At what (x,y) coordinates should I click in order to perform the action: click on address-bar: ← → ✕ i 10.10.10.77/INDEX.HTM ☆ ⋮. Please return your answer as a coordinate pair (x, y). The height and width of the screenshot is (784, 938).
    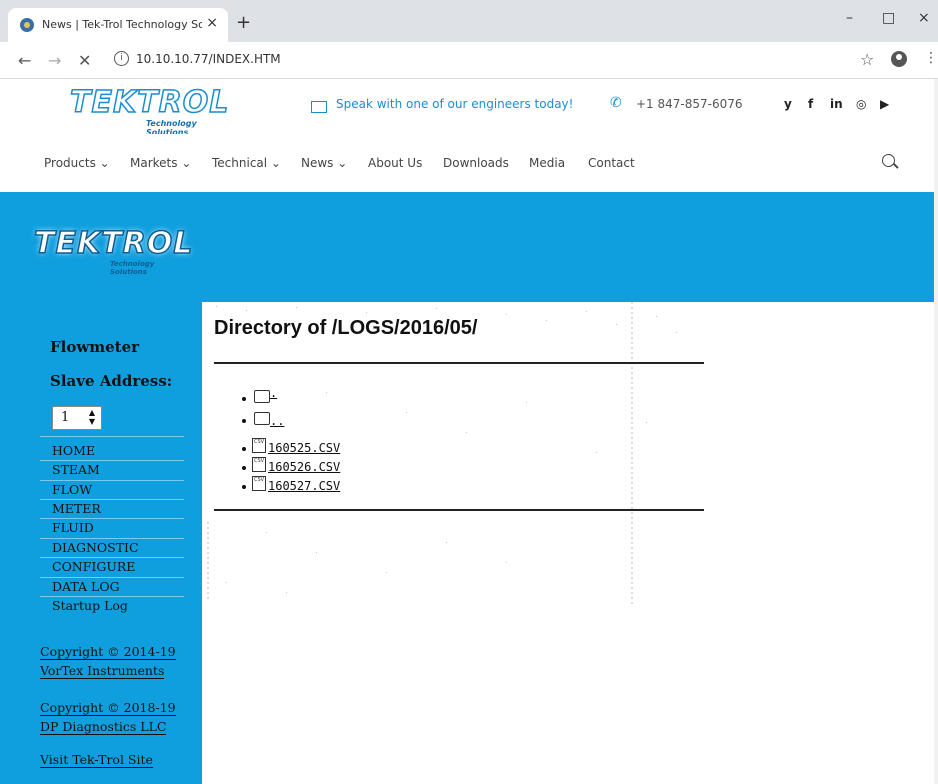
    Looking at the image, I should click on (469, 60).